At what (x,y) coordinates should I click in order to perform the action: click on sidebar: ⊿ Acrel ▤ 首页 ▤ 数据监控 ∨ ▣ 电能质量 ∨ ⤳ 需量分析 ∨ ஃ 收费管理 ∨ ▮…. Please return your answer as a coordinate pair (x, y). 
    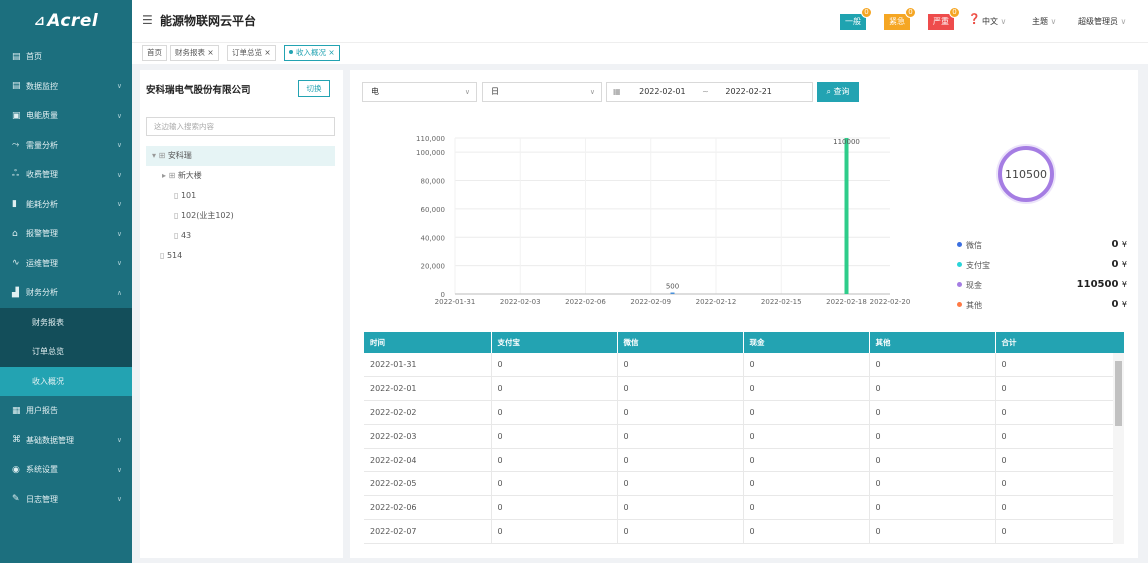
    Looking at the image, I should click on (66, 281).